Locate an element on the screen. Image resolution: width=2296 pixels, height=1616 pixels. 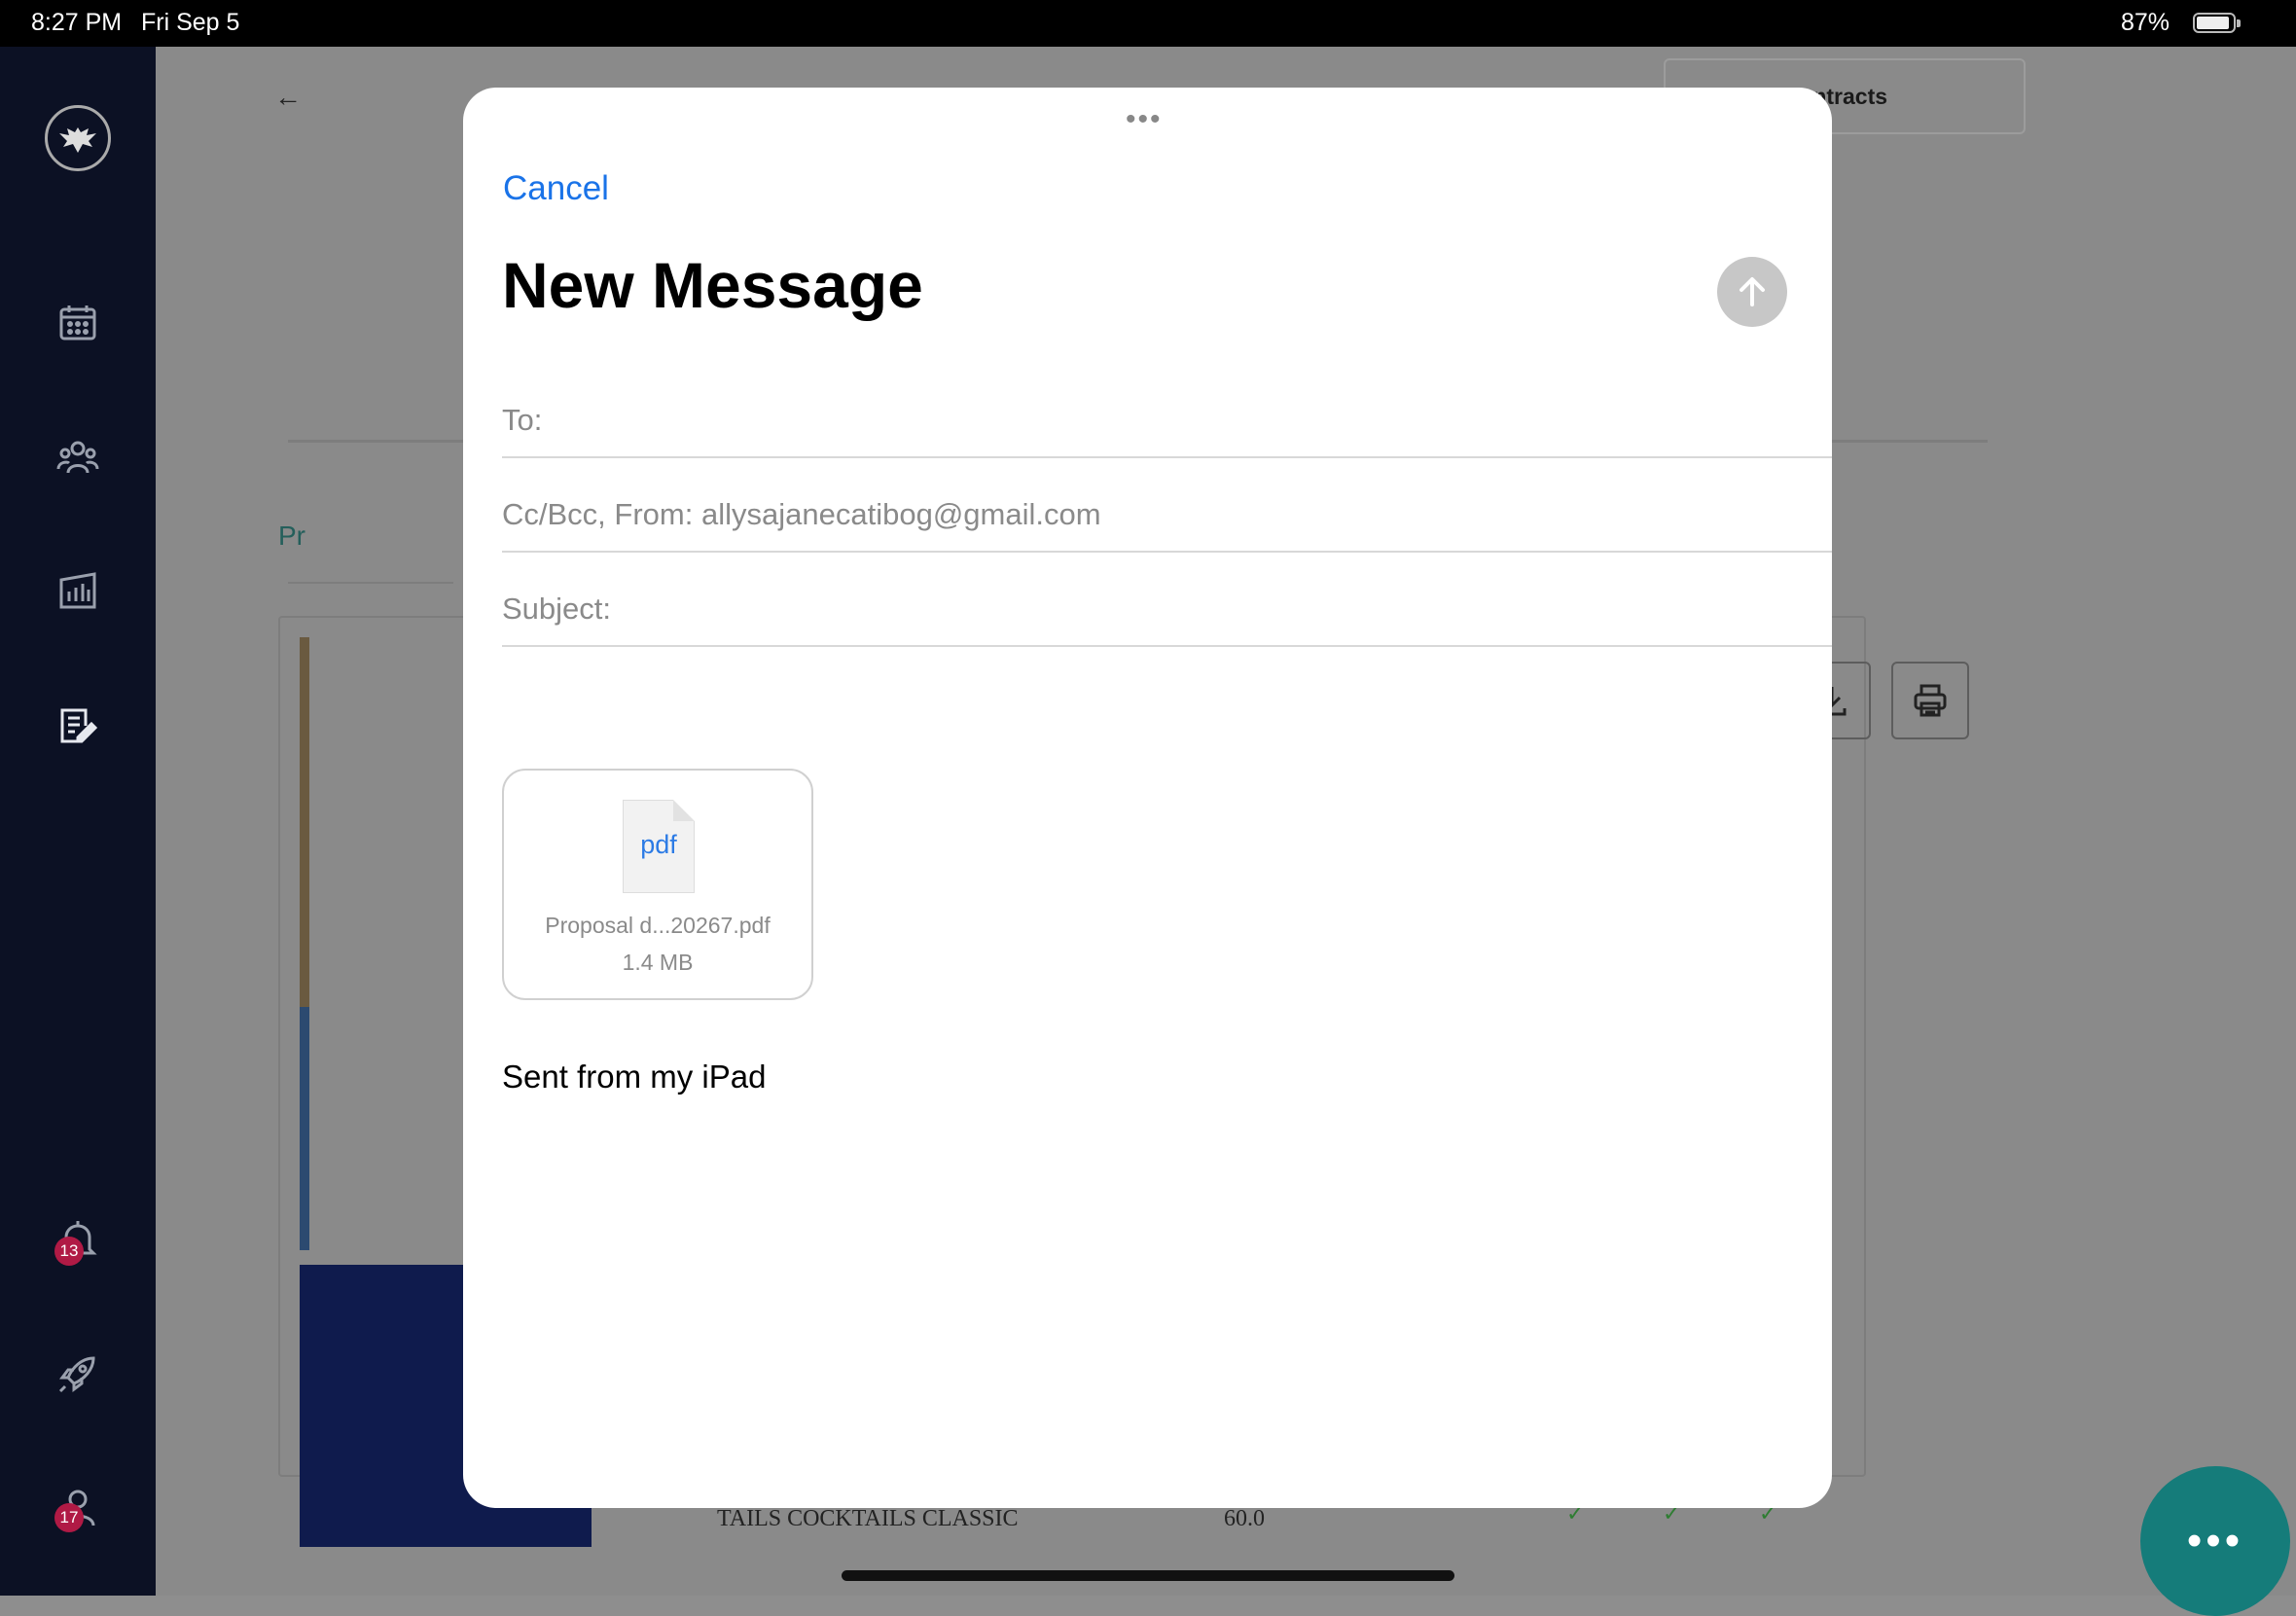
rocket-icon is located at coordinates (78, 1374).